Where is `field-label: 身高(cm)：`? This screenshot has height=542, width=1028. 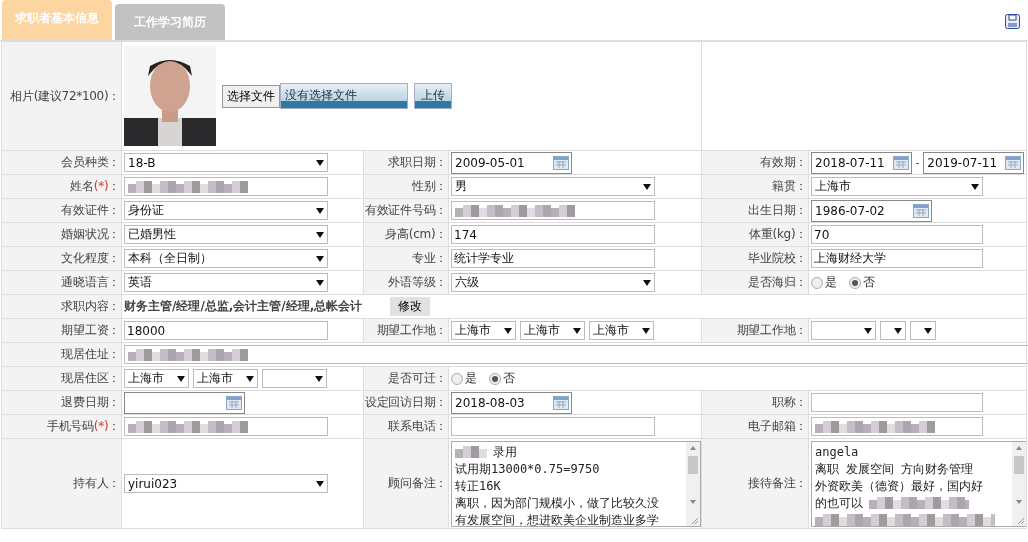
field-label: 身高(cm)： is located at coordinates (416, 234).